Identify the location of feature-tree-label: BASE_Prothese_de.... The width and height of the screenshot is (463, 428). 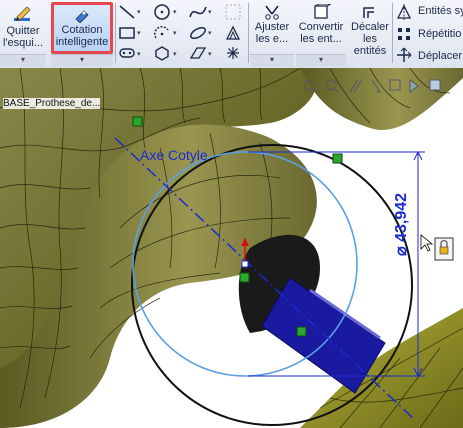
(52, 103).